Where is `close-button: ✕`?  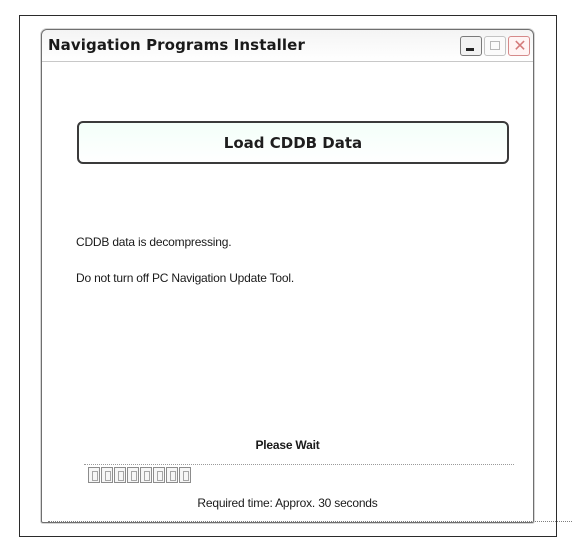 close-button: ✕ is located at coordinates (519, 46).